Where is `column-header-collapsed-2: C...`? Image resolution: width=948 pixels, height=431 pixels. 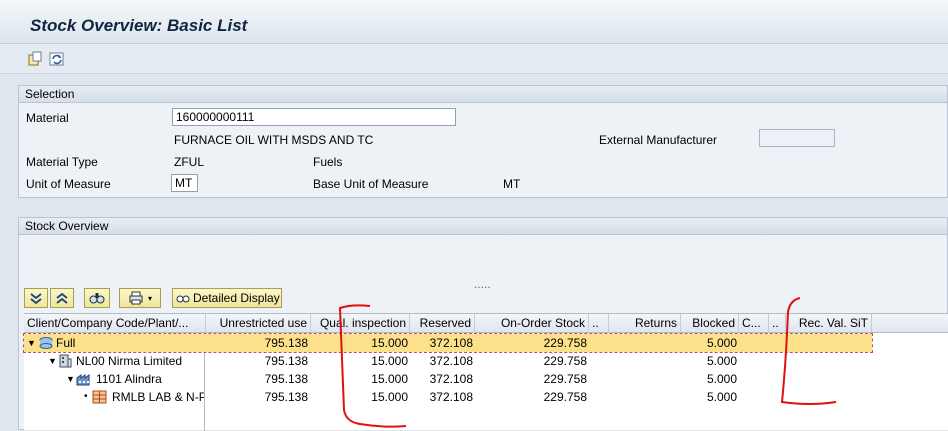 column-header-collapsed-2: C... is located at coordinates (754, 323).